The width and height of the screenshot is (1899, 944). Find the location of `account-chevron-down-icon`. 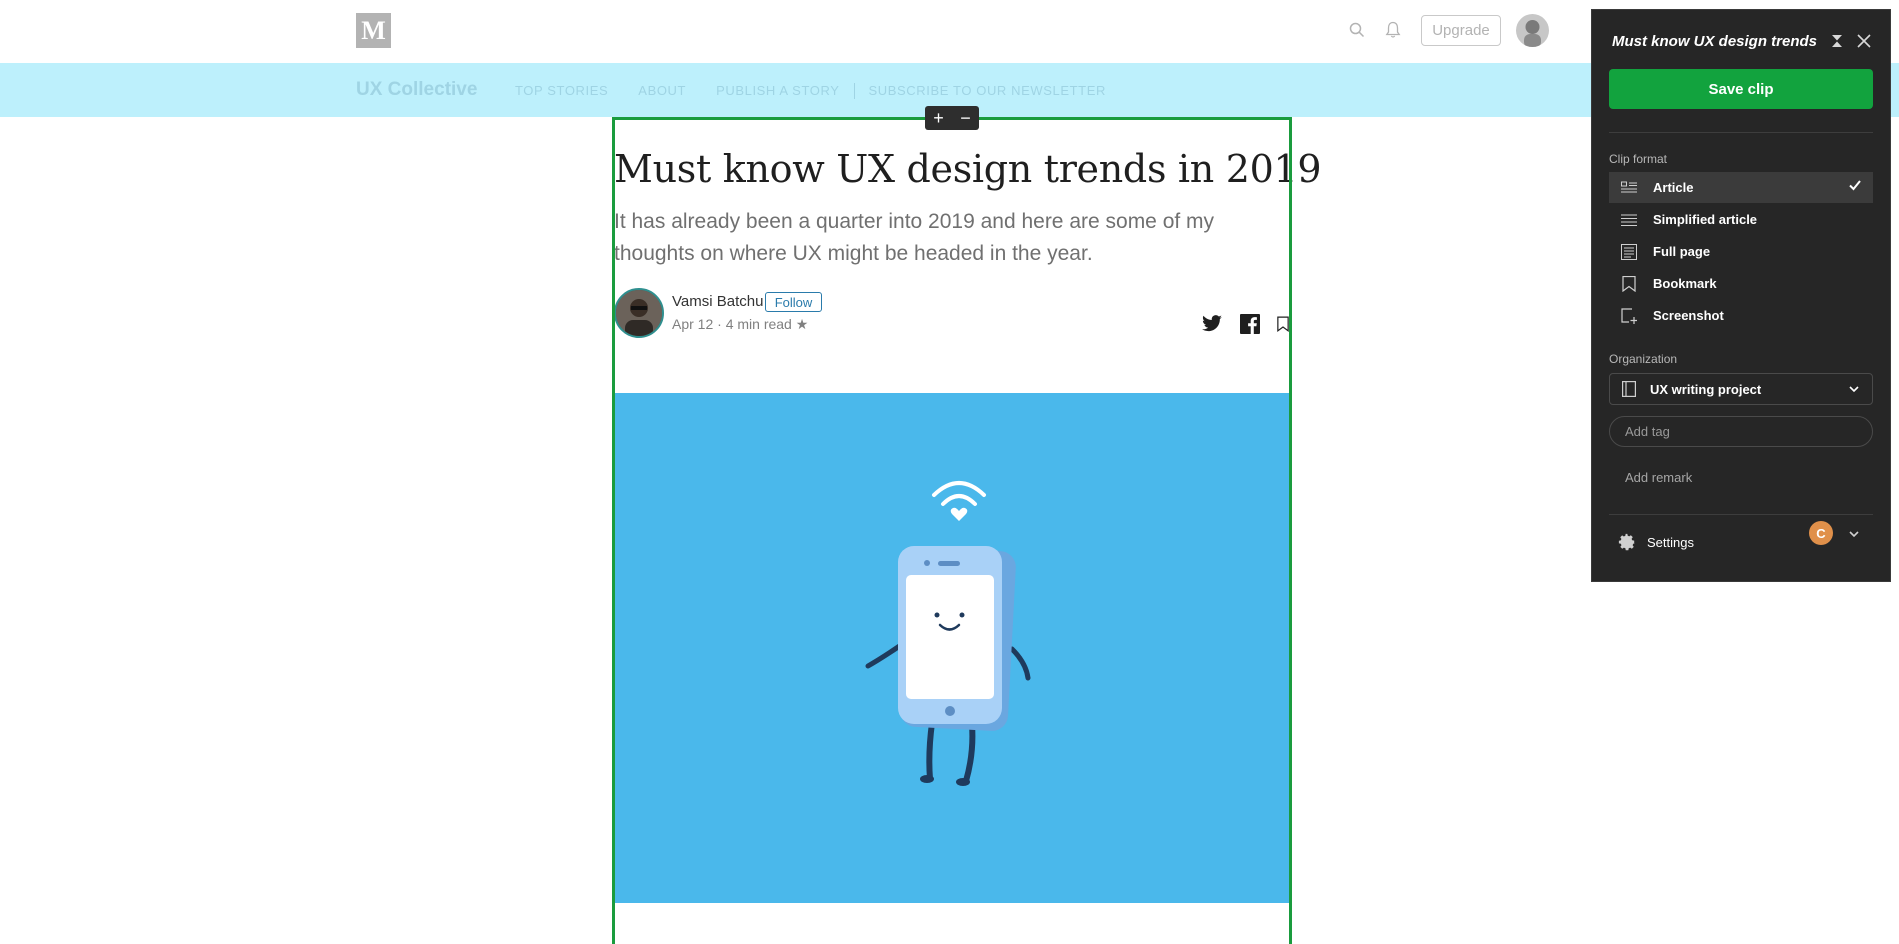

account-chevron-down-icon is located at coordinates (1854, 536).